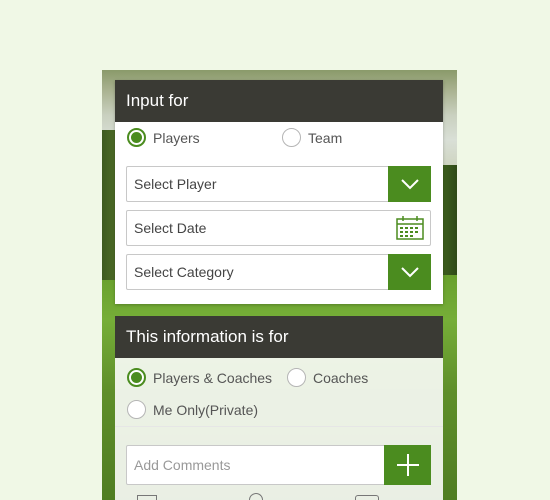  I want to click on calendar-icon, so click(410, 228).